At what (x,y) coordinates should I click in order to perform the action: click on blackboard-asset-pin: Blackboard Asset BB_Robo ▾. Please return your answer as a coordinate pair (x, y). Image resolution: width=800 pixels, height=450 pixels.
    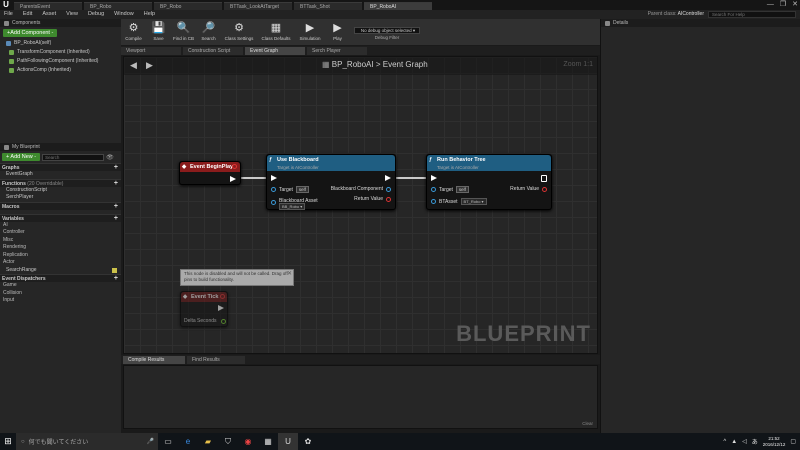
    Looking at the image, I should click on (294, 204).